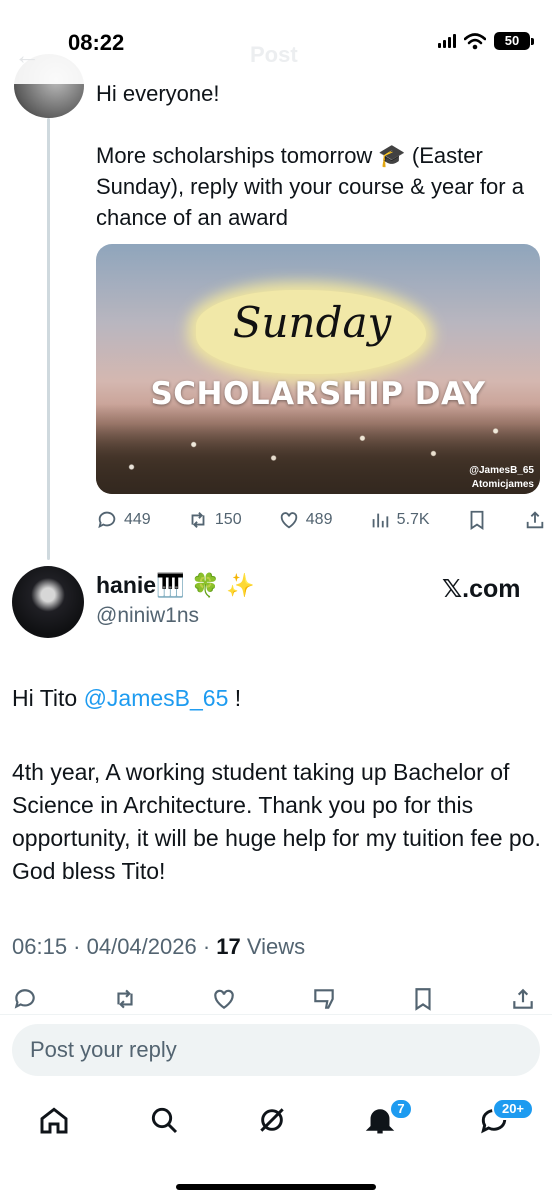 This screenshot has width=552, height=1200. I want to click on reply-action: 449, so click(123, 520).